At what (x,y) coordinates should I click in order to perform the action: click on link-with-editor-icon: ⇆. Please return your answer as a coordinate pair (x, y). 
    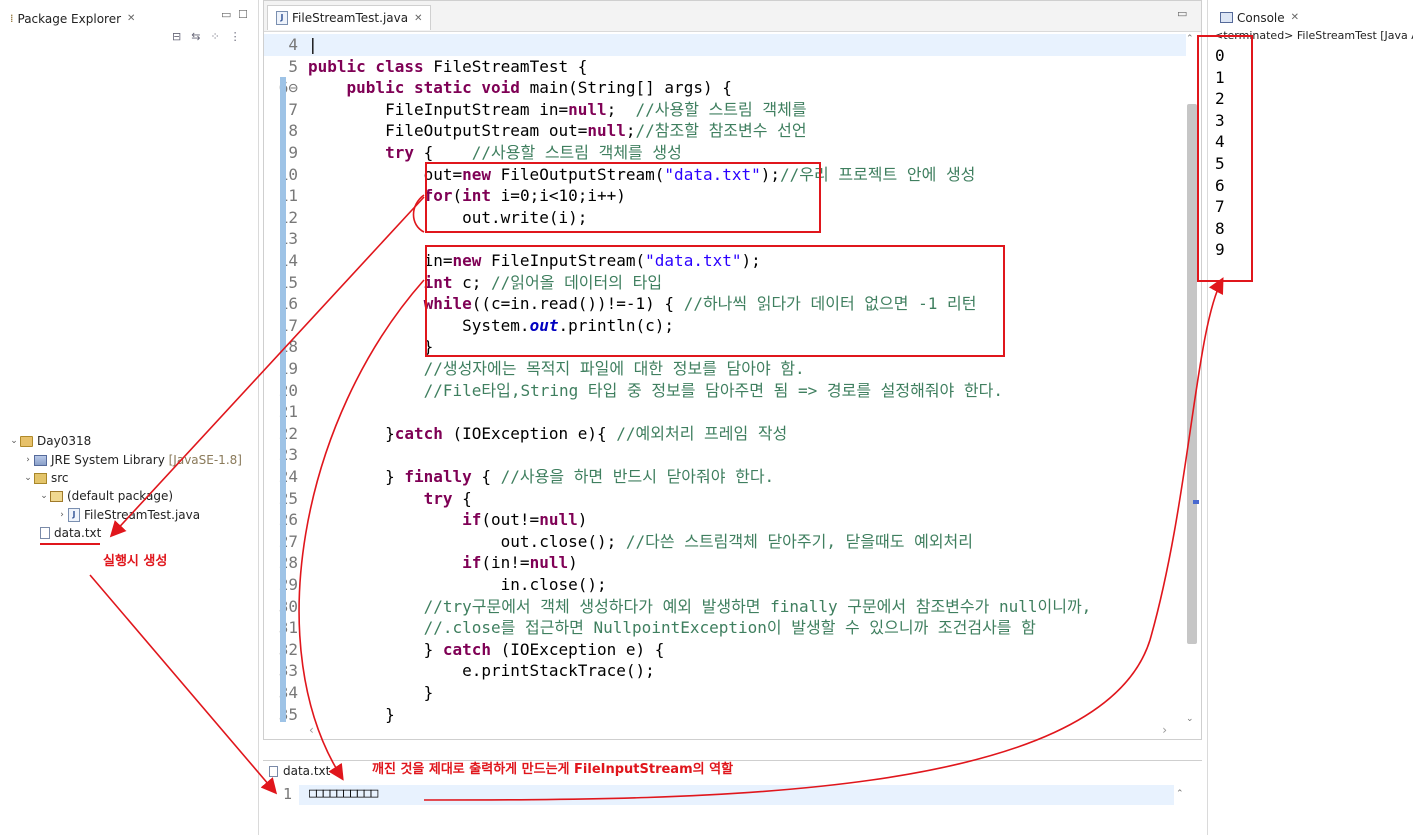
    Looking at the image, I should click on (195, 36).